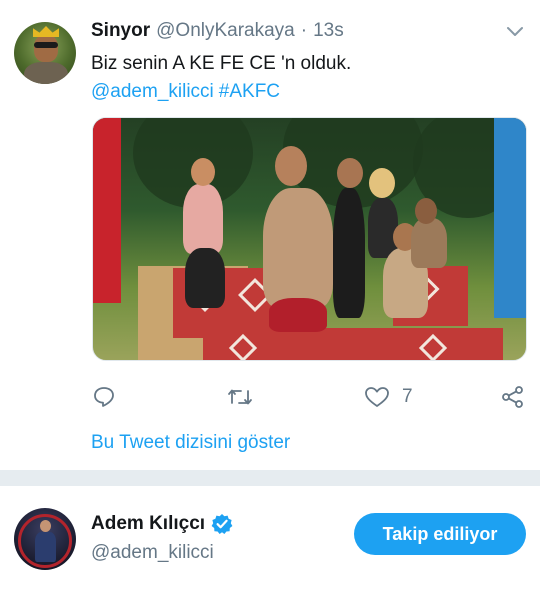 This screenshot has width=540, height=590. What do you see at coordinates (270, 478) in the screenshot?
I see `section-divider` at bounding box center [270, 478].